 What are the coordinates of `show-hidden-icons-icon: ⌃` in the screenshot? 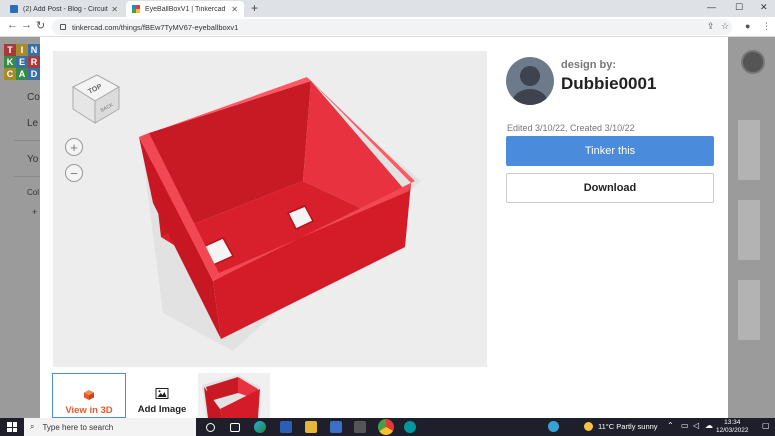 It's located at (670, 425).